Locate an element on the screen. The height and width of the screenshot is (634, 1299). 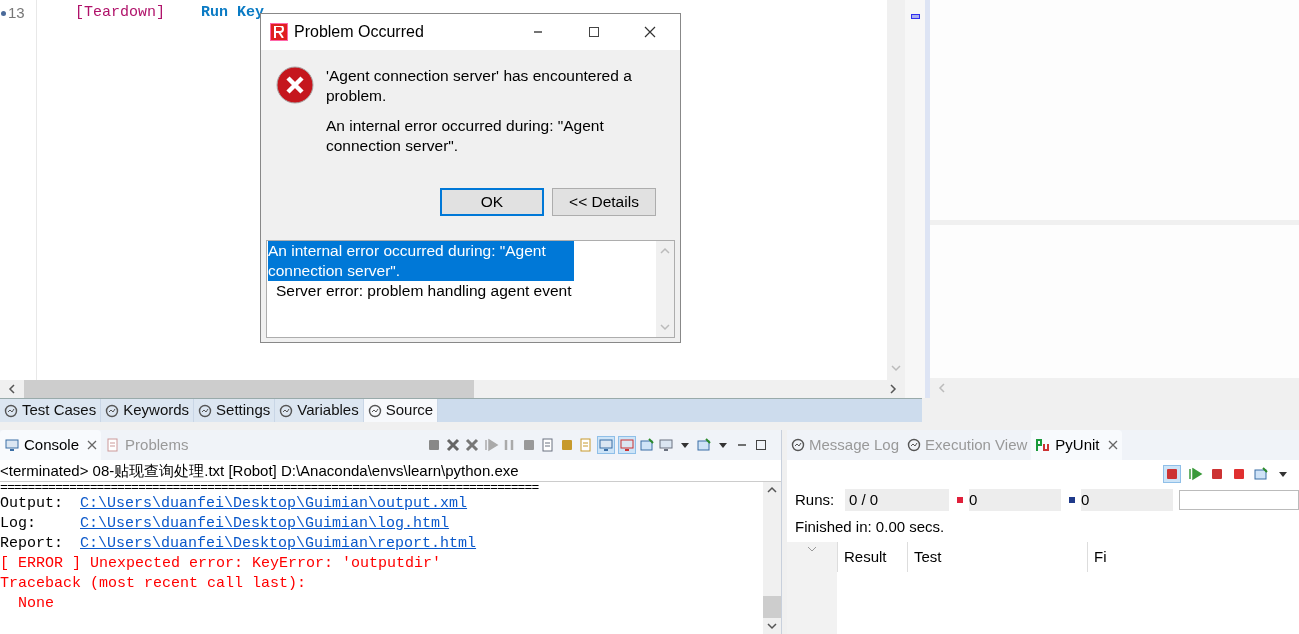
failures-count: 0 is located at coordinates (1127, 500).